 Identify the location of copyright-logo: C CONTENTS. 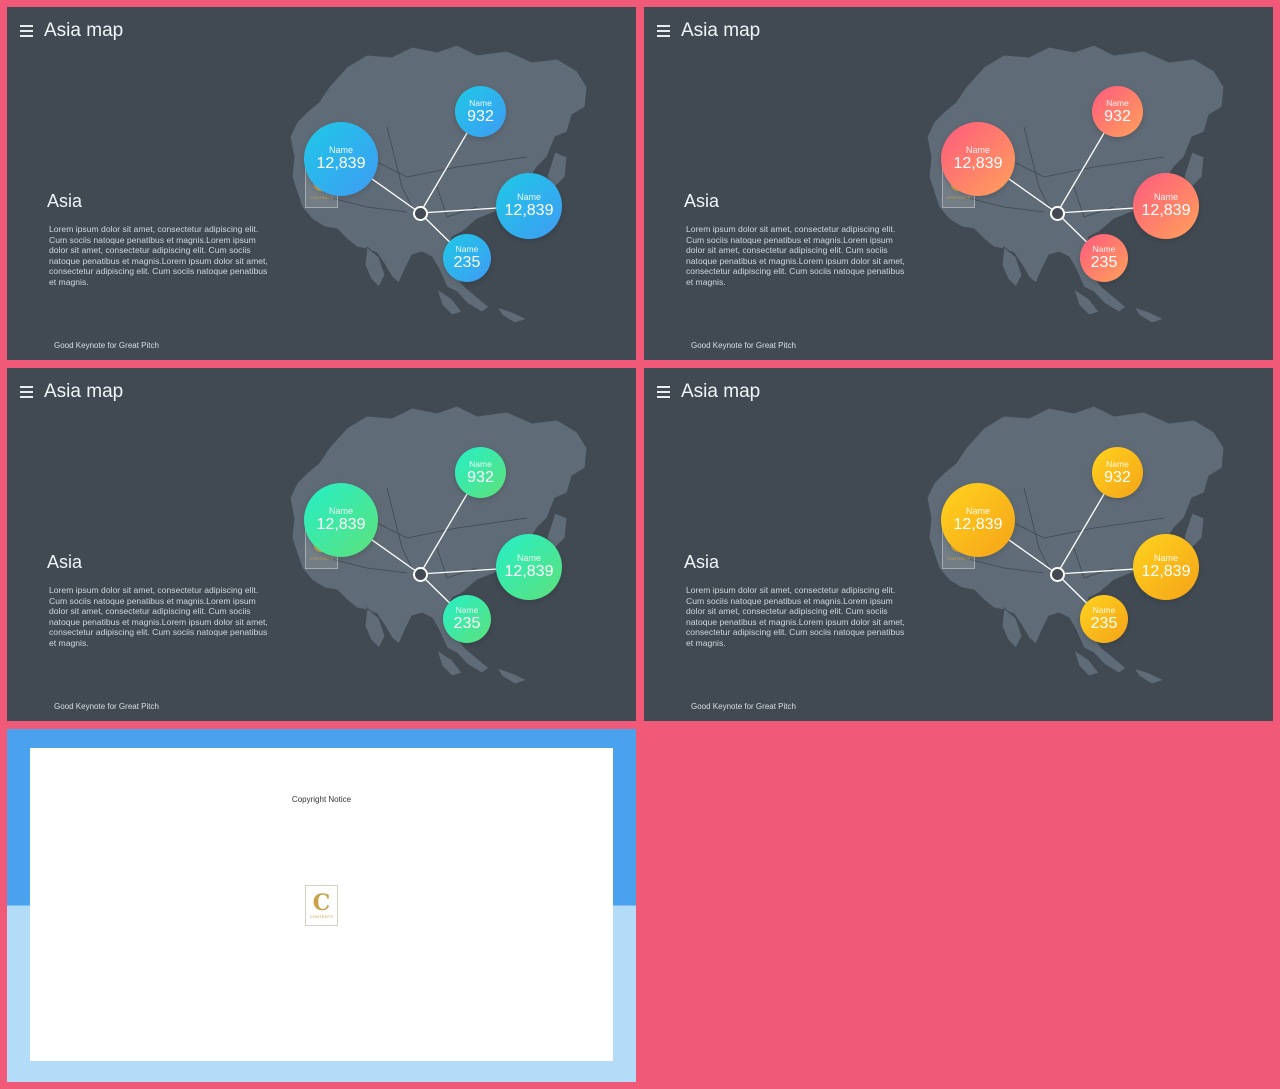
(321, 905).